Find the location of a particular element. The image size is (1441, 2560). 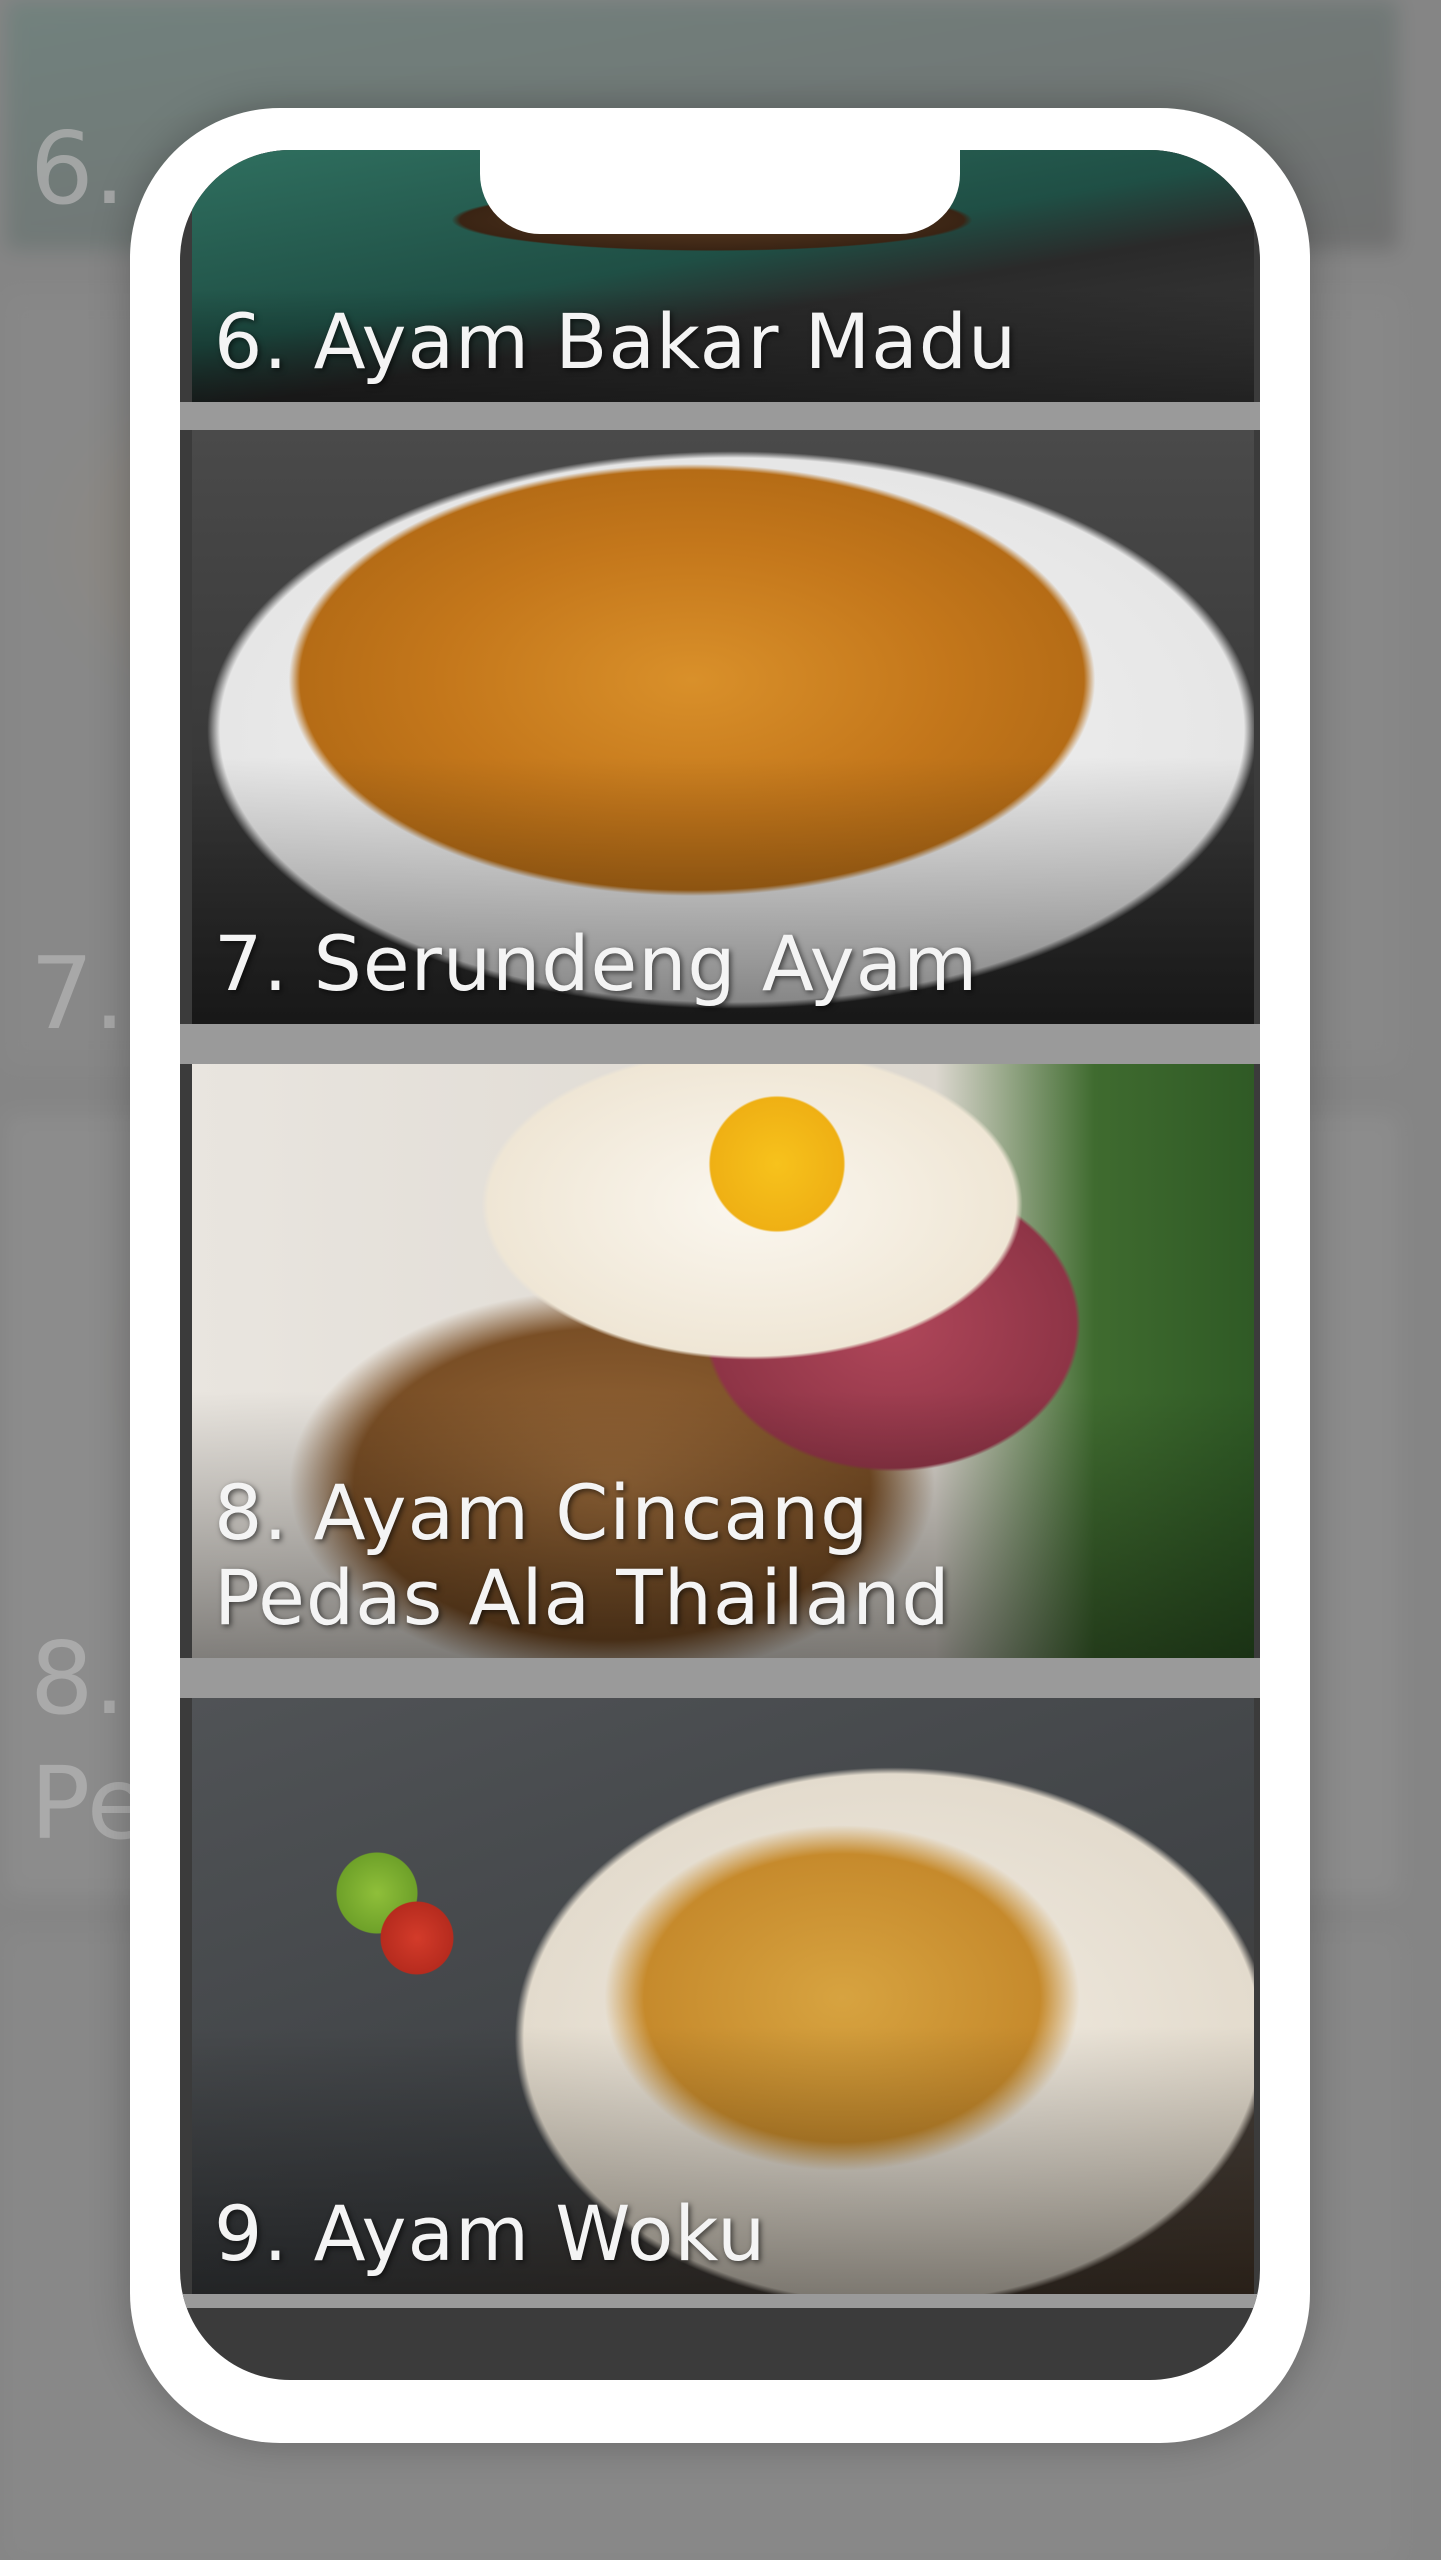

recipe-title-8: 8. Ayam Cincang Pedas Ala Thailand is located at coordinates (582, 1554).